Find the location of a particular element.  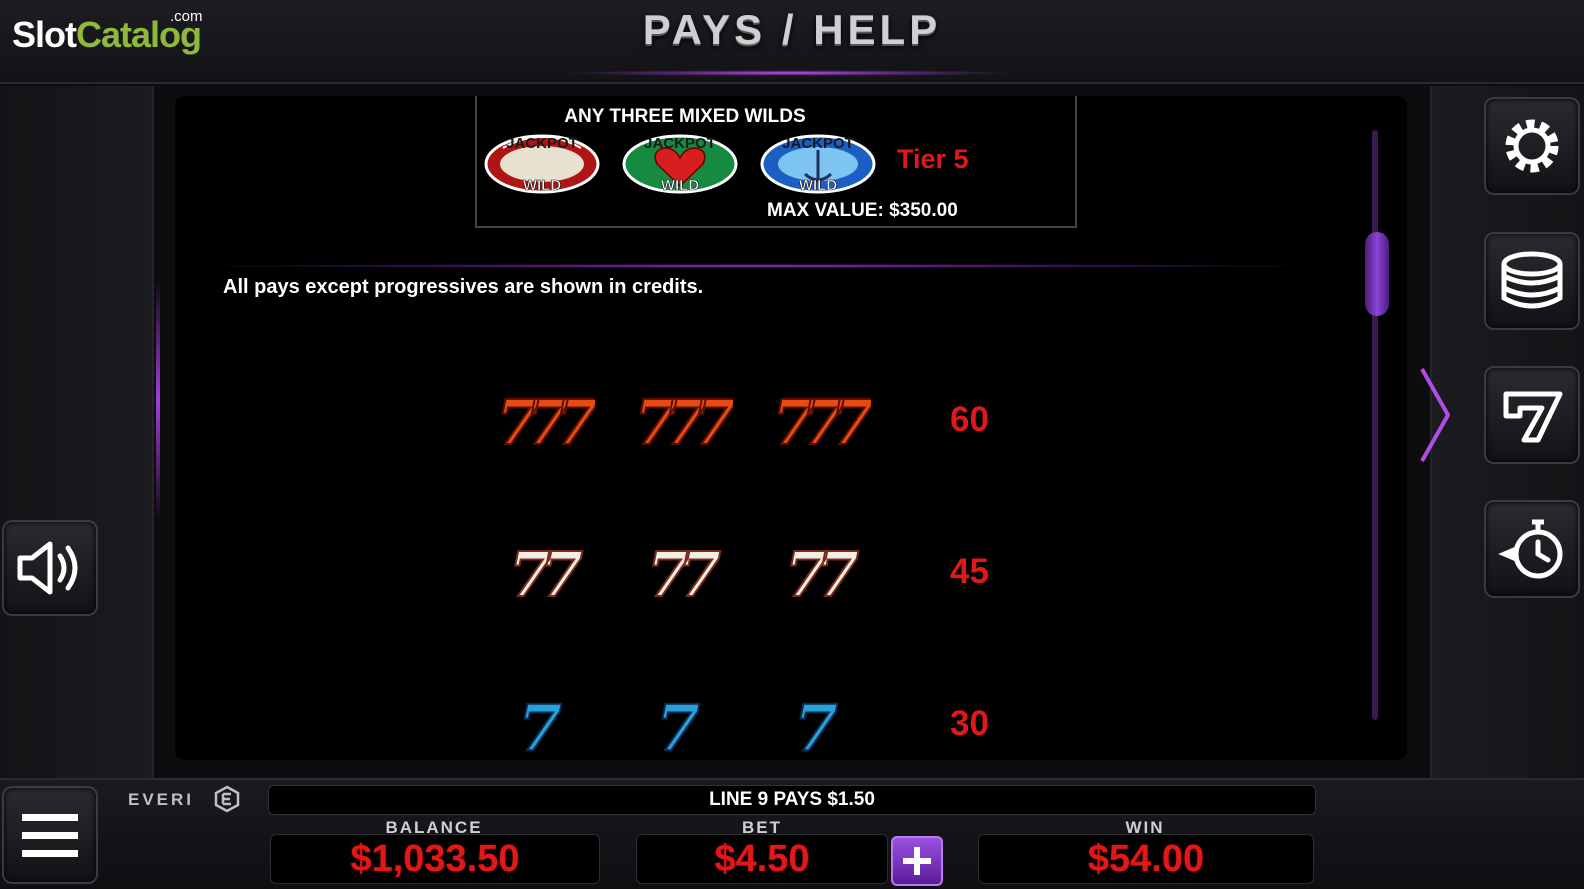

sound-button is located at coordinates (50, 568).